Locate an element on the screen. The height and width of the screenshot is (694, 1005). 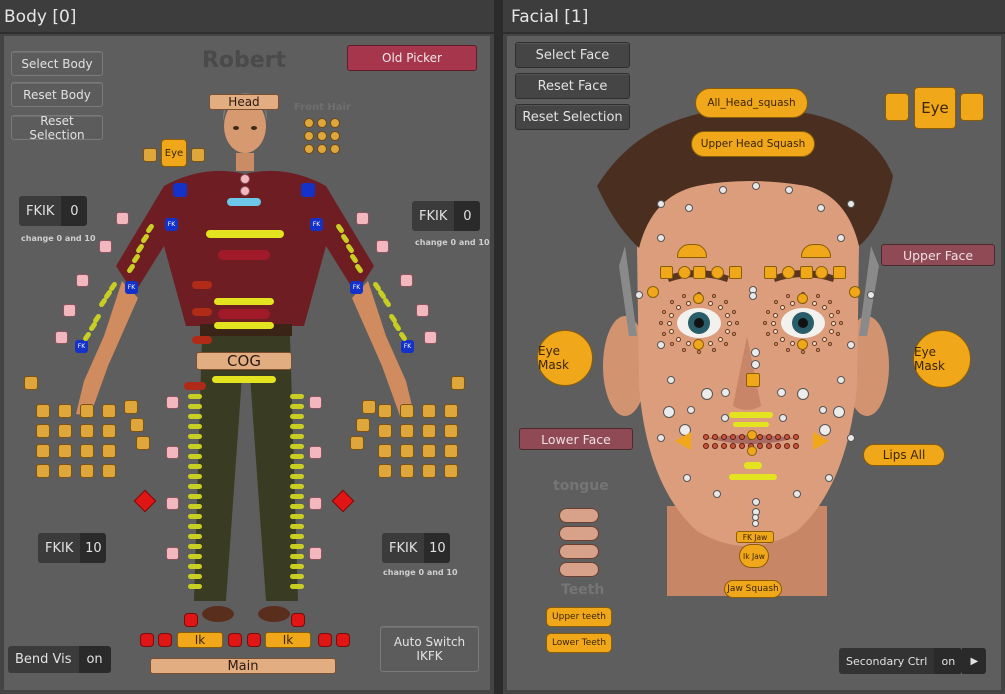
mouth-corner-left is located at coordinates (683, 441).